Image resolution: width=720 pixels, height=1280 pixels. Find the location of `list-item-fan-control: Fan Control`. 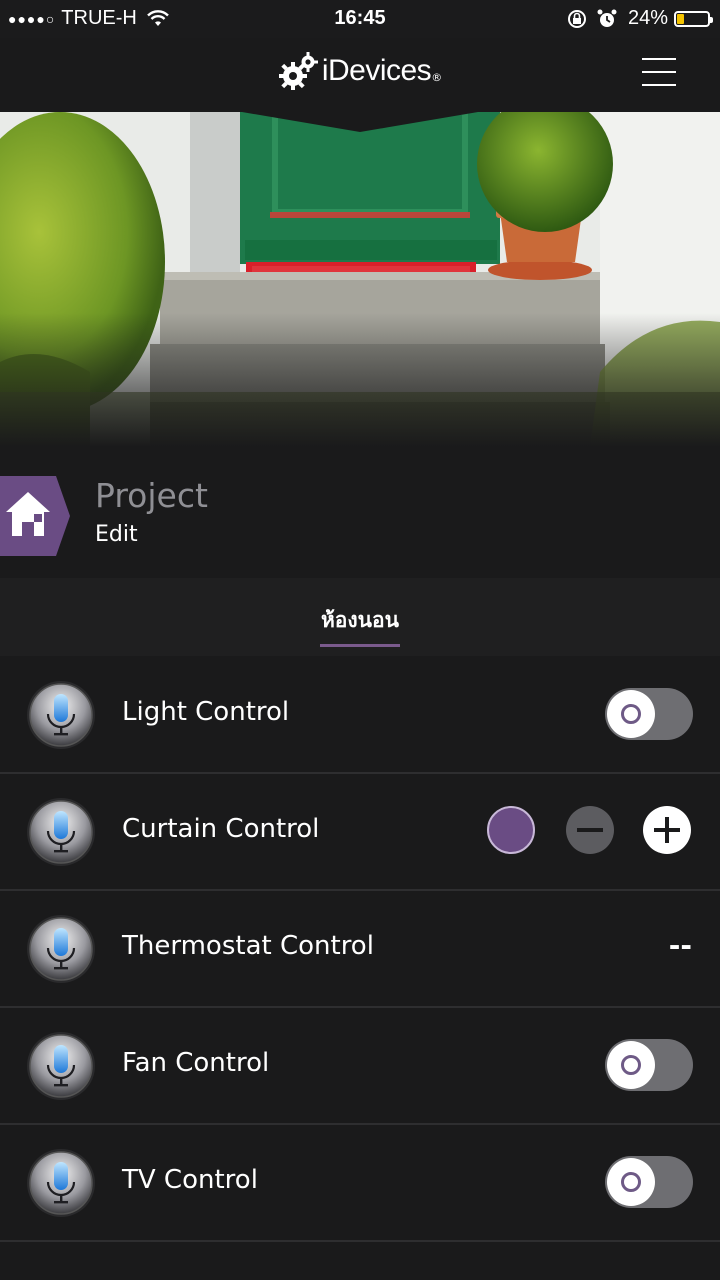

list-item-fan-control: Fan Control is located at coordinates (360, 1066).